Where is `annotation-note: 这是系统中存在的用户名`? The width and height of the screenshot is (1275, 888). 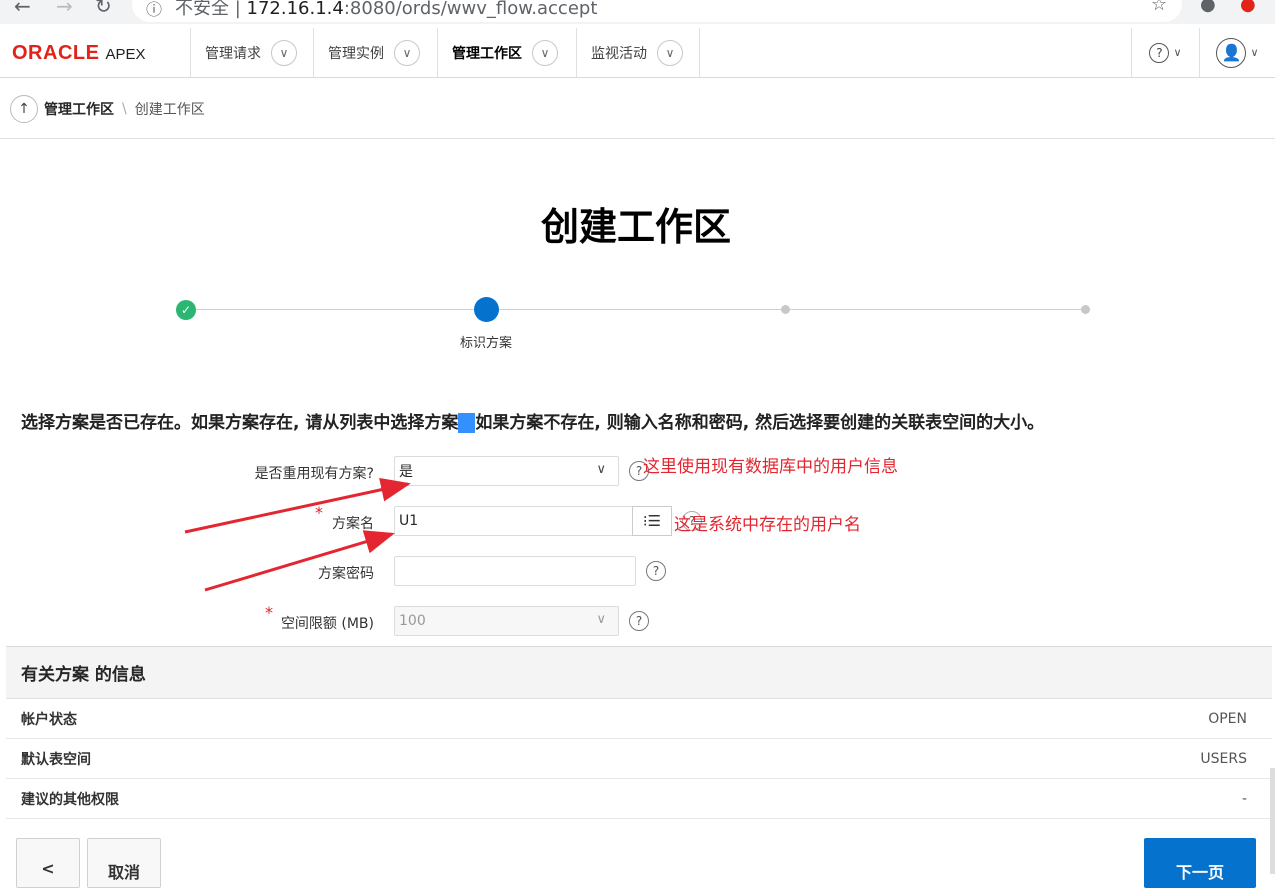
annotation-note: 这是系统中存在的用户名 is located at coordinates (767, 525).